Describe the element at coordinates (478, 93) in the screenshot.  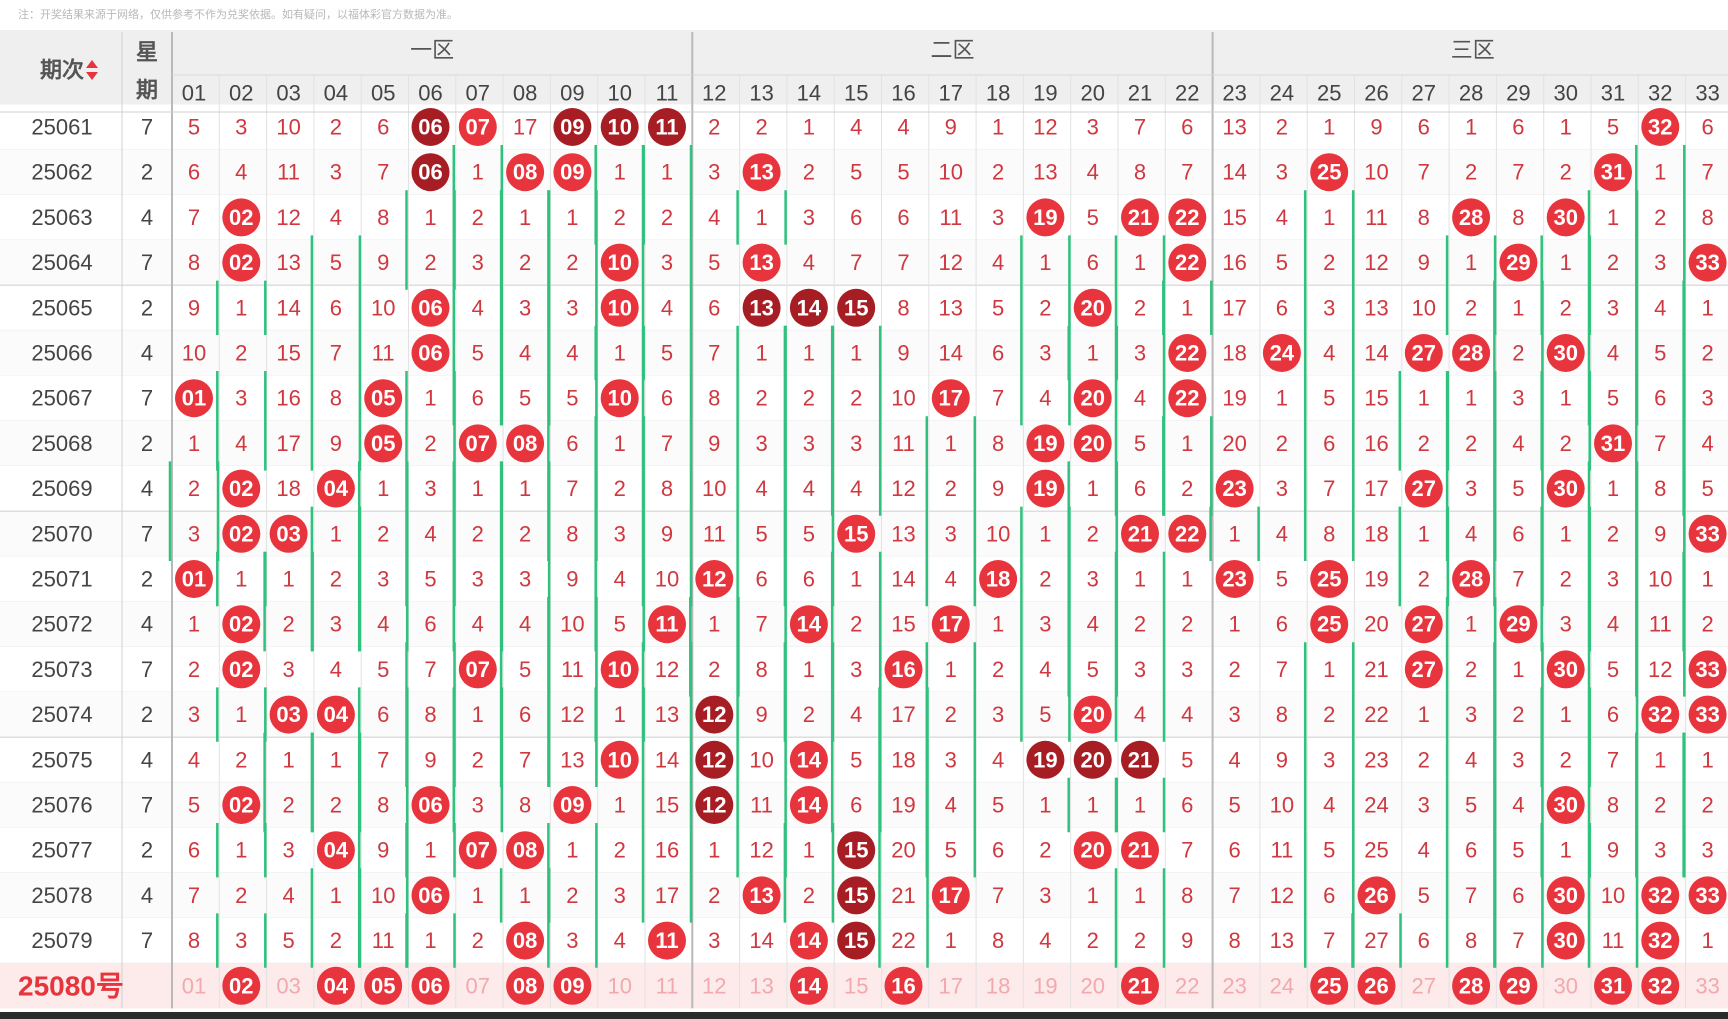
I see `number-header: 07` at that location.